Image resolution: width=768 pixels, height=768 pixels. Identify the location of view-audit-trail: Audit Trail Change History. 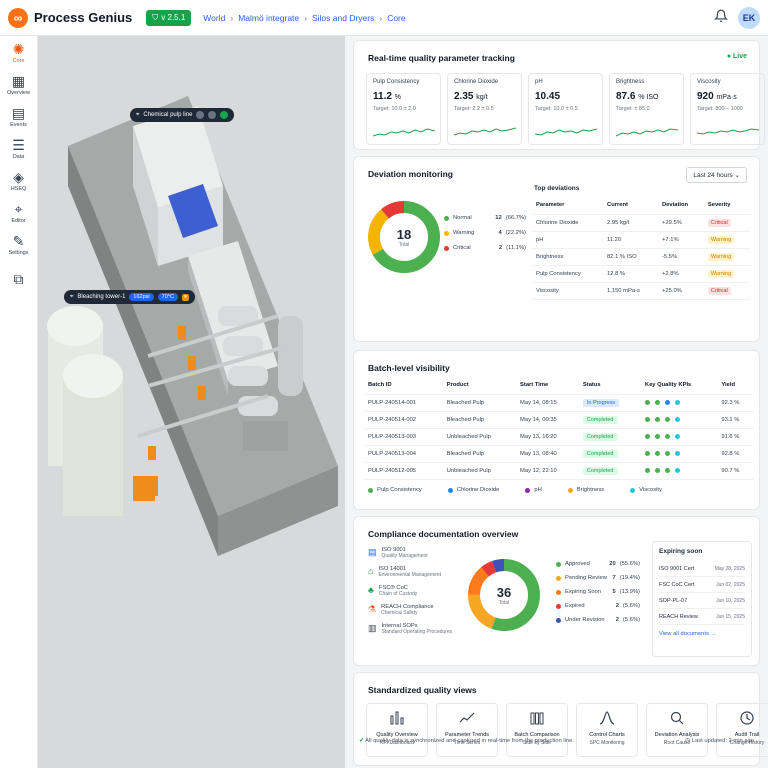
(742, 730).